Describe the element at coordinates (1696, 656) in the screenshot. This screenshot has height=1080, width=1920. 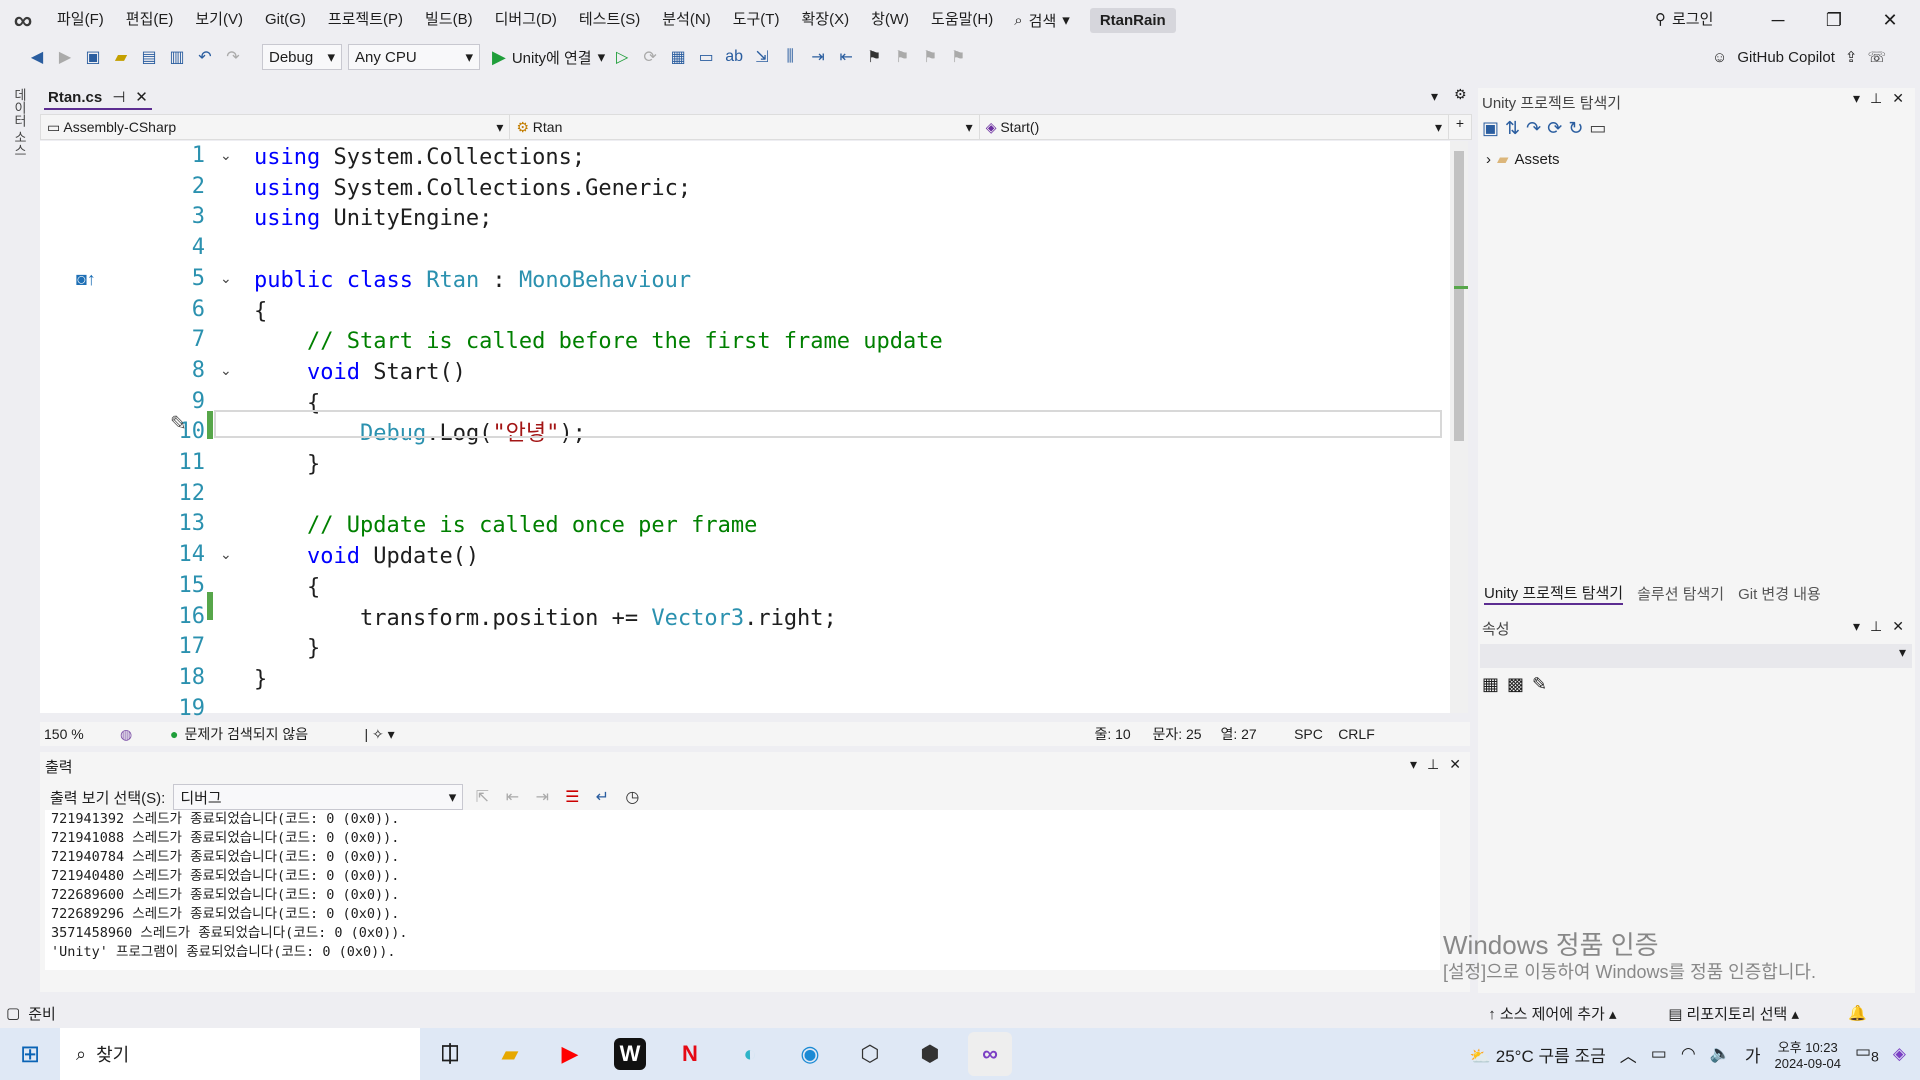
I see `properties-object-dropdown: ▾` at that location.